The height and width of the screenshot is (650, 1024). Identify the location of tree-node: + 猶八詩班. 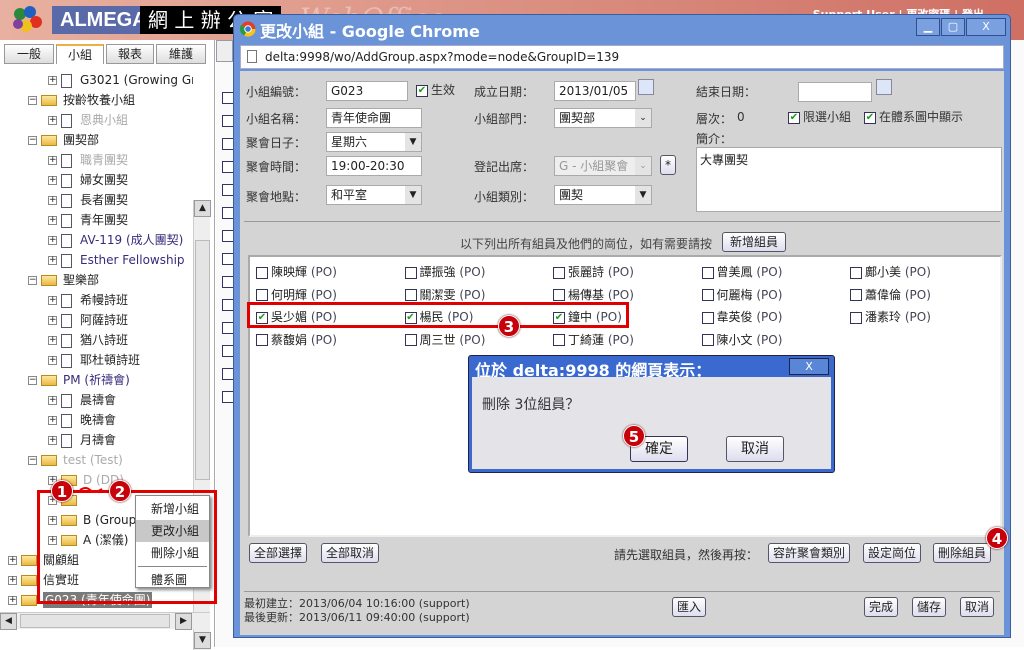
(88, 340).